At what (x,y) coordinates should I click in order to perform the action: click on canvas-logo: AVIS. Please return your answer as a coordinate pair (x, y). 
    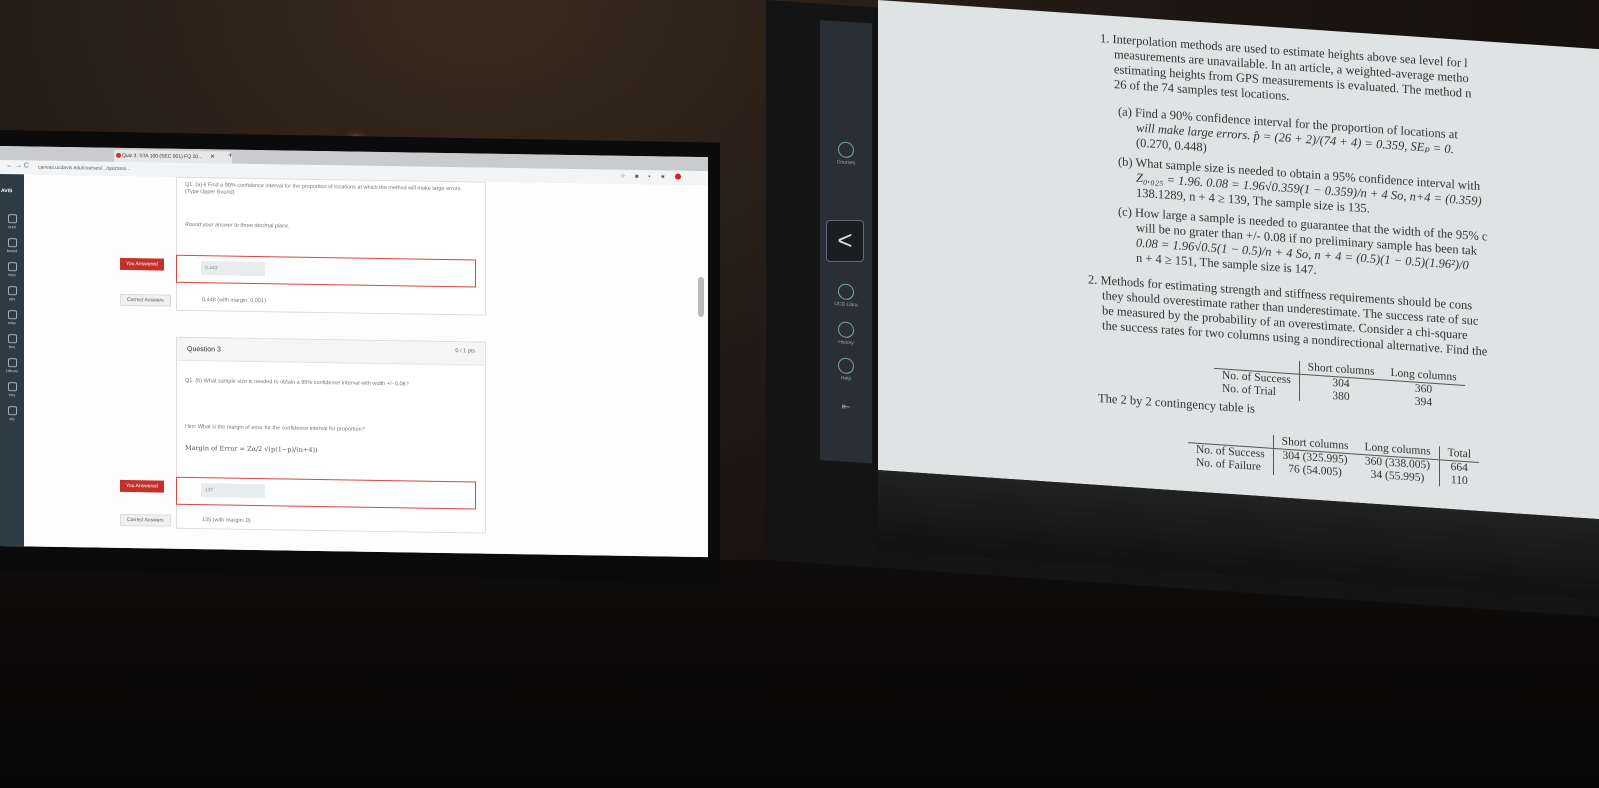
    Looking at the image, I should click on (6, 191).